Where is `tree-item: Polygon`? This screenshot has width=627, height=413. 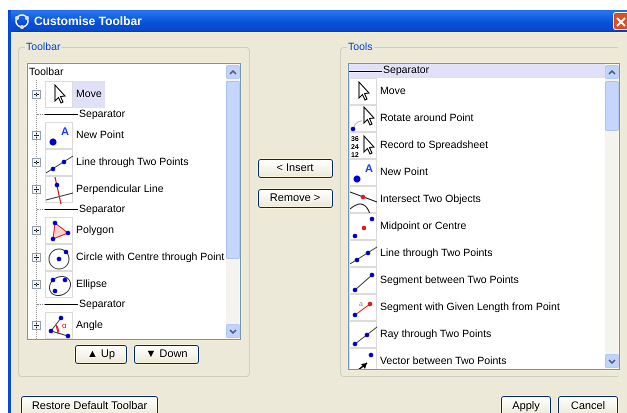
tree-item: Polygon is located at coordinates (95, 230).